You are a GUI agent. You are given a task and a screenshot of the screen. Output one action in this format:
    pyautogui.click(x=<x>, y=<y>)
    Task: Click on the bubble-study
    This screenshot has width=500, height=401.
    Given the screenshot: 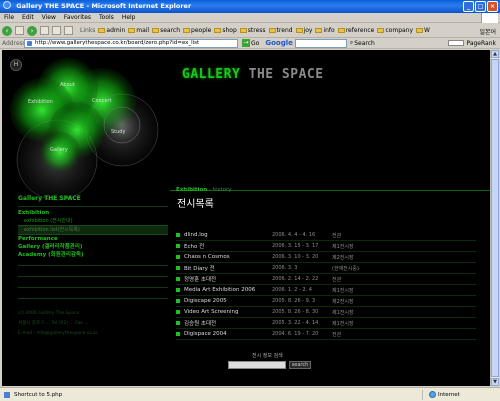 What is the action you would take?
    pyautogui.click(x=122, y=125)
    